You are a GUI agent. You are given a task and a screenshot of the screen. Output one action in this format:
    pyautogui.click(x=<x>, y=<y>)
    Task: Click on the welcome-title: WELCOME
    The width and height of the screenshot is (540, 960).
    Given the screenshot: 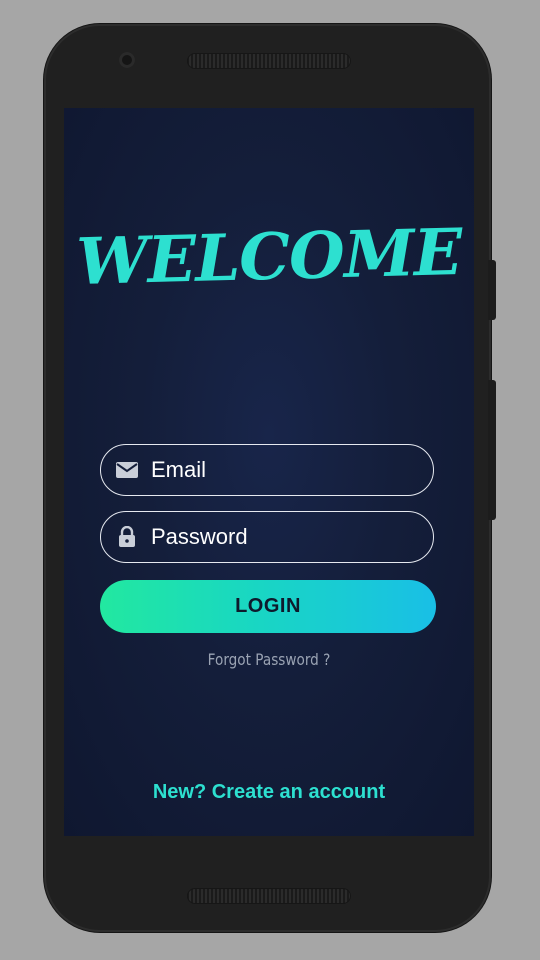 What is the action you would take?
    pyautogui.click(x=269, y=257)
    